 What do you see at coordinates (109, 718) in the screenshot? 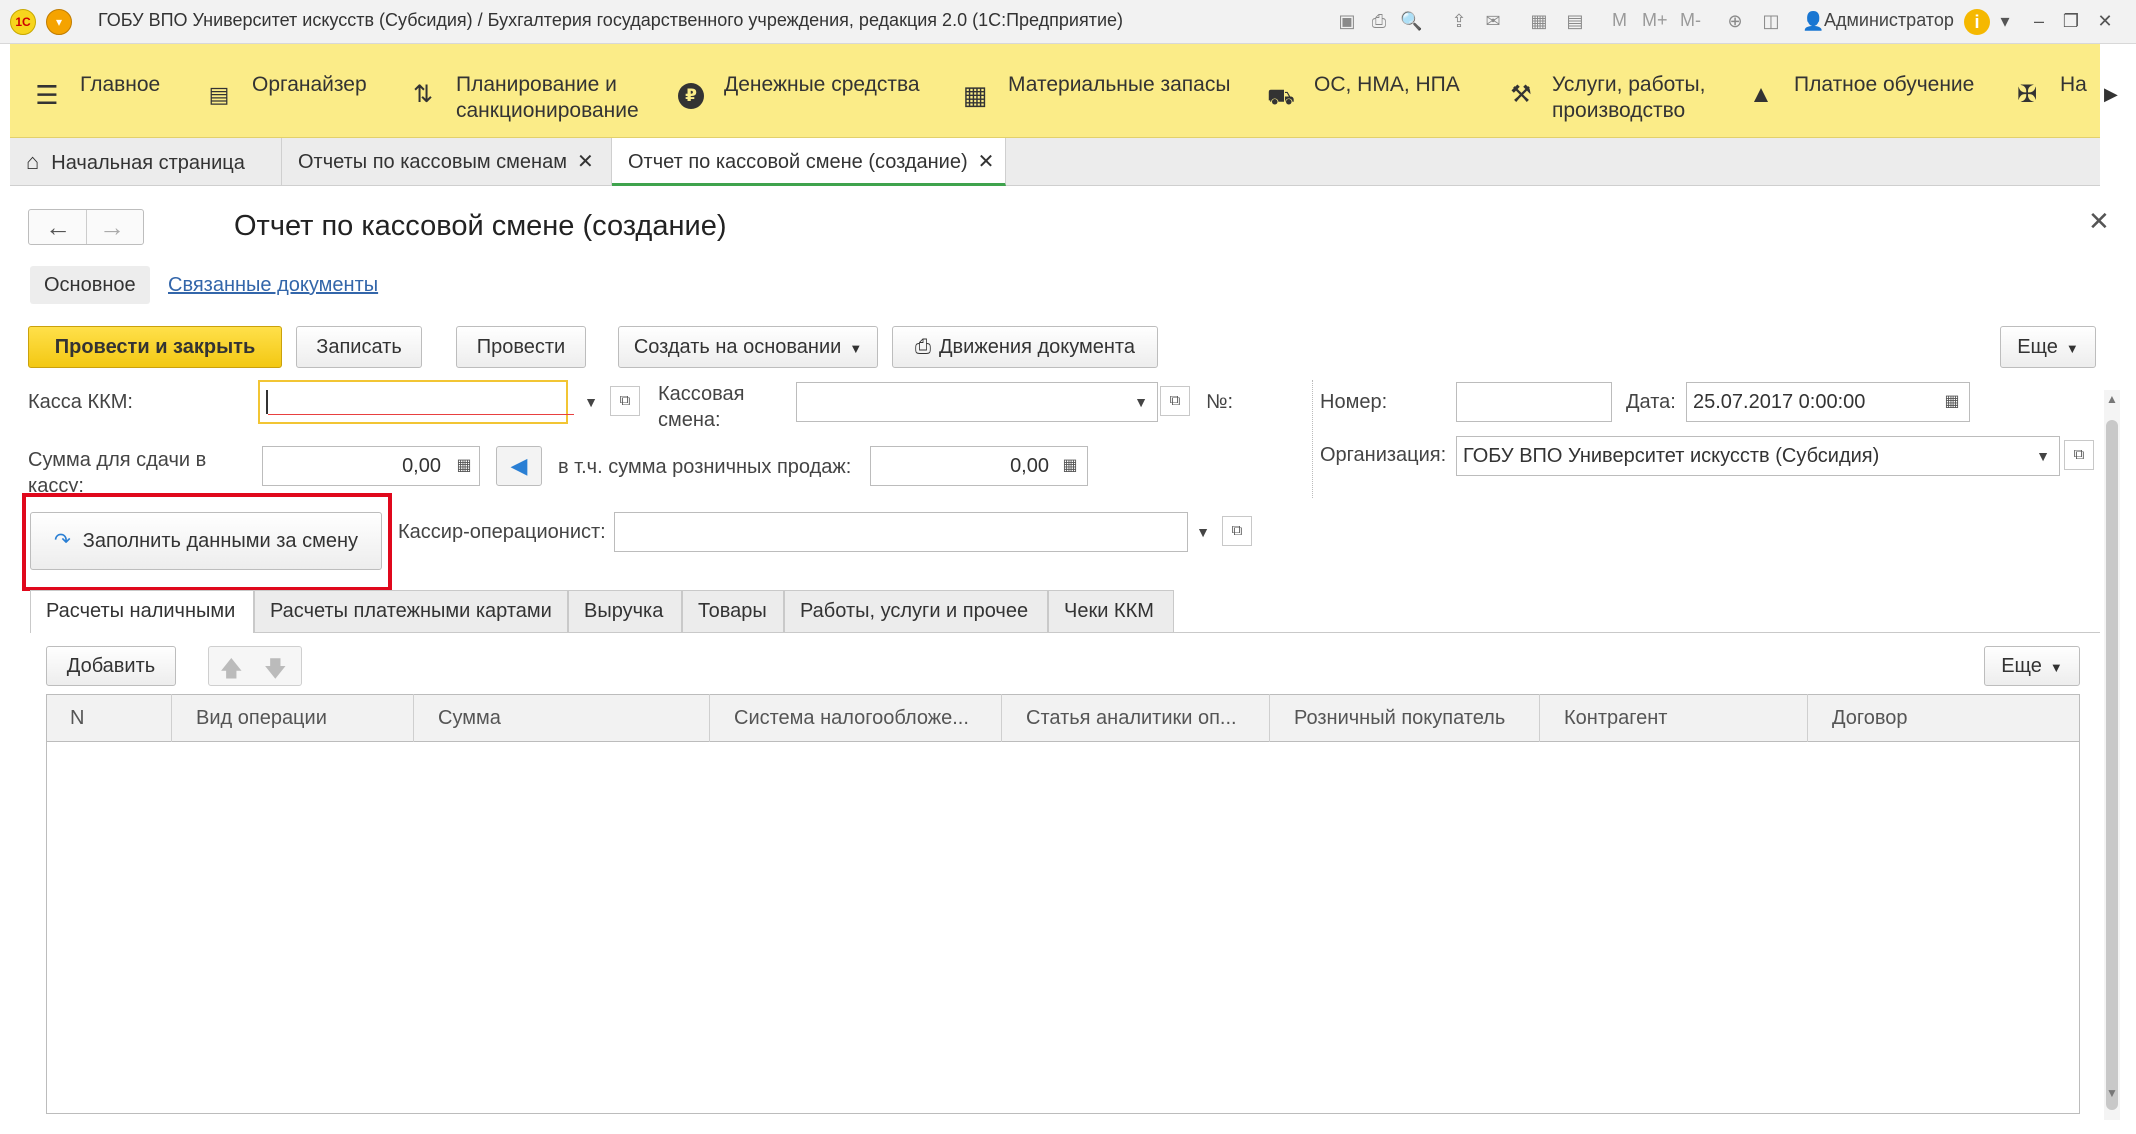
I see `column-n: N` at bounding box center [109, 718].